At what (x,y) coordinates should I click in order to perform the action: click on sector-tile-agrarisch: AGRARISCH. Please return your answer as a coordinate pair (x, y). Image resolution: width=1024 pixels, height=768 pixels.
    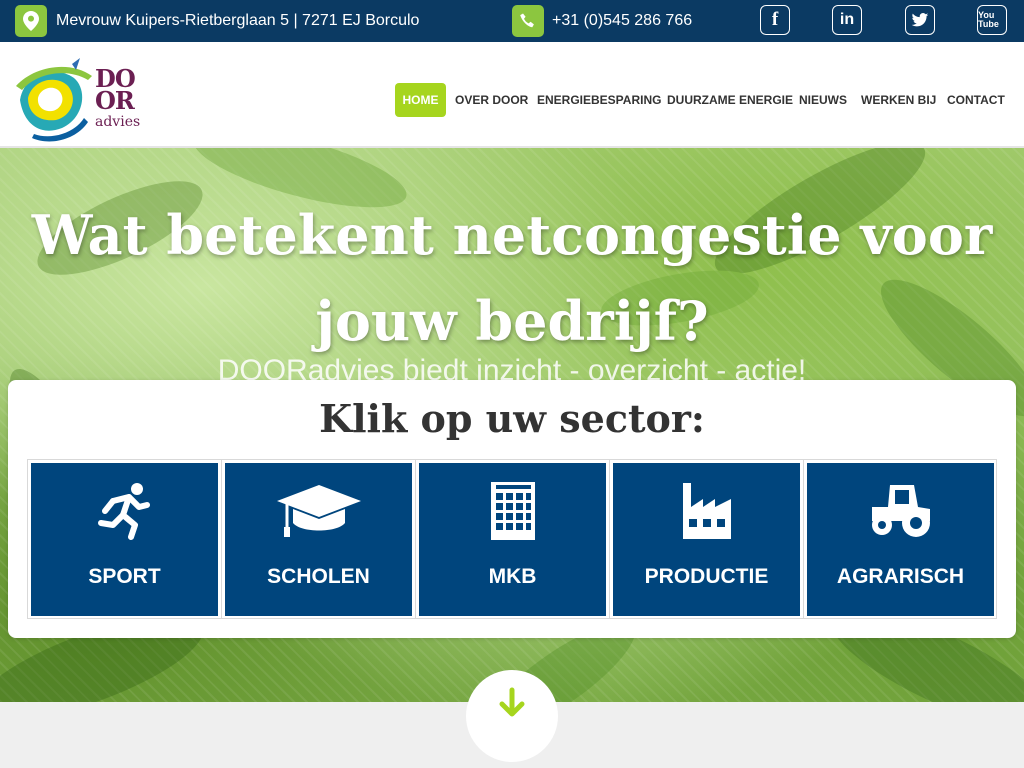
    Looking at the image, I should click on (900, 539).